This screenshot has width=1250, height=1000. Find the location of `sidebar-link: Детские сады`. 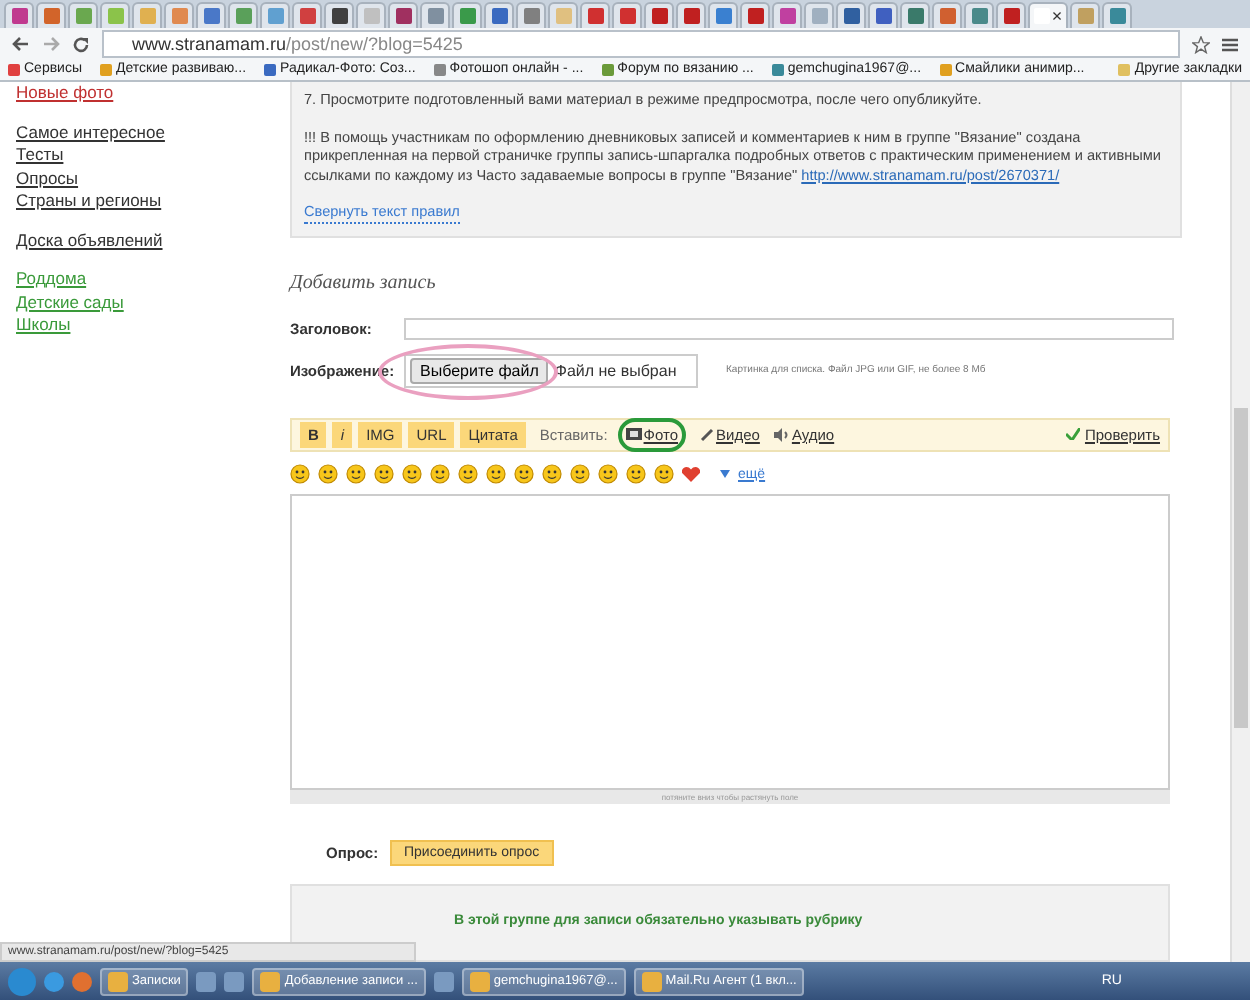

sidebar-link: Детские сады is located at coordinates (153, 301).